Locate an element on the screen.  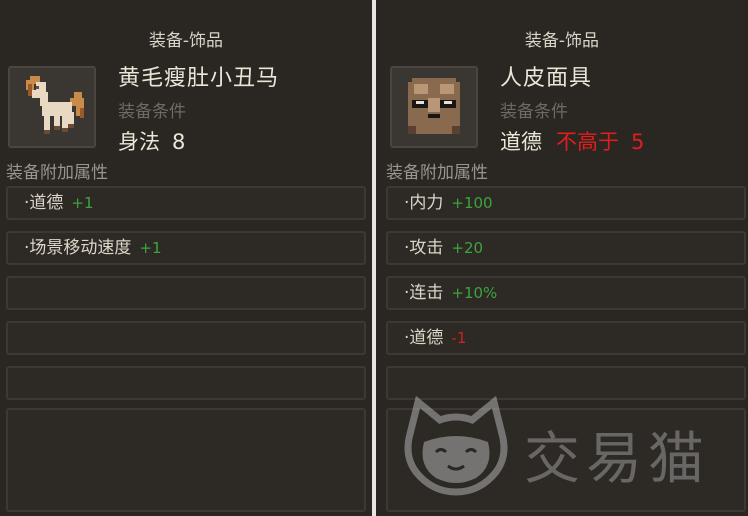
attribute-name: ·连击 is located at coordinates (424, 293).